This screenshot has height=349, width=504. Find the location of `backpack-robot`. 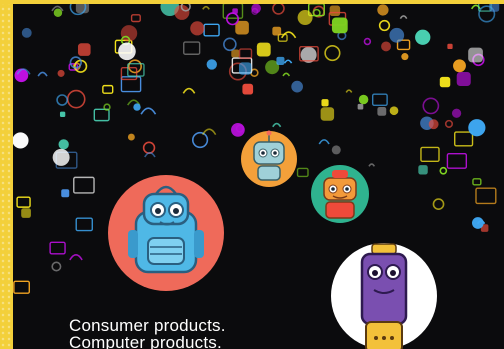

backpack-robot is located at coordinates (166, 233).